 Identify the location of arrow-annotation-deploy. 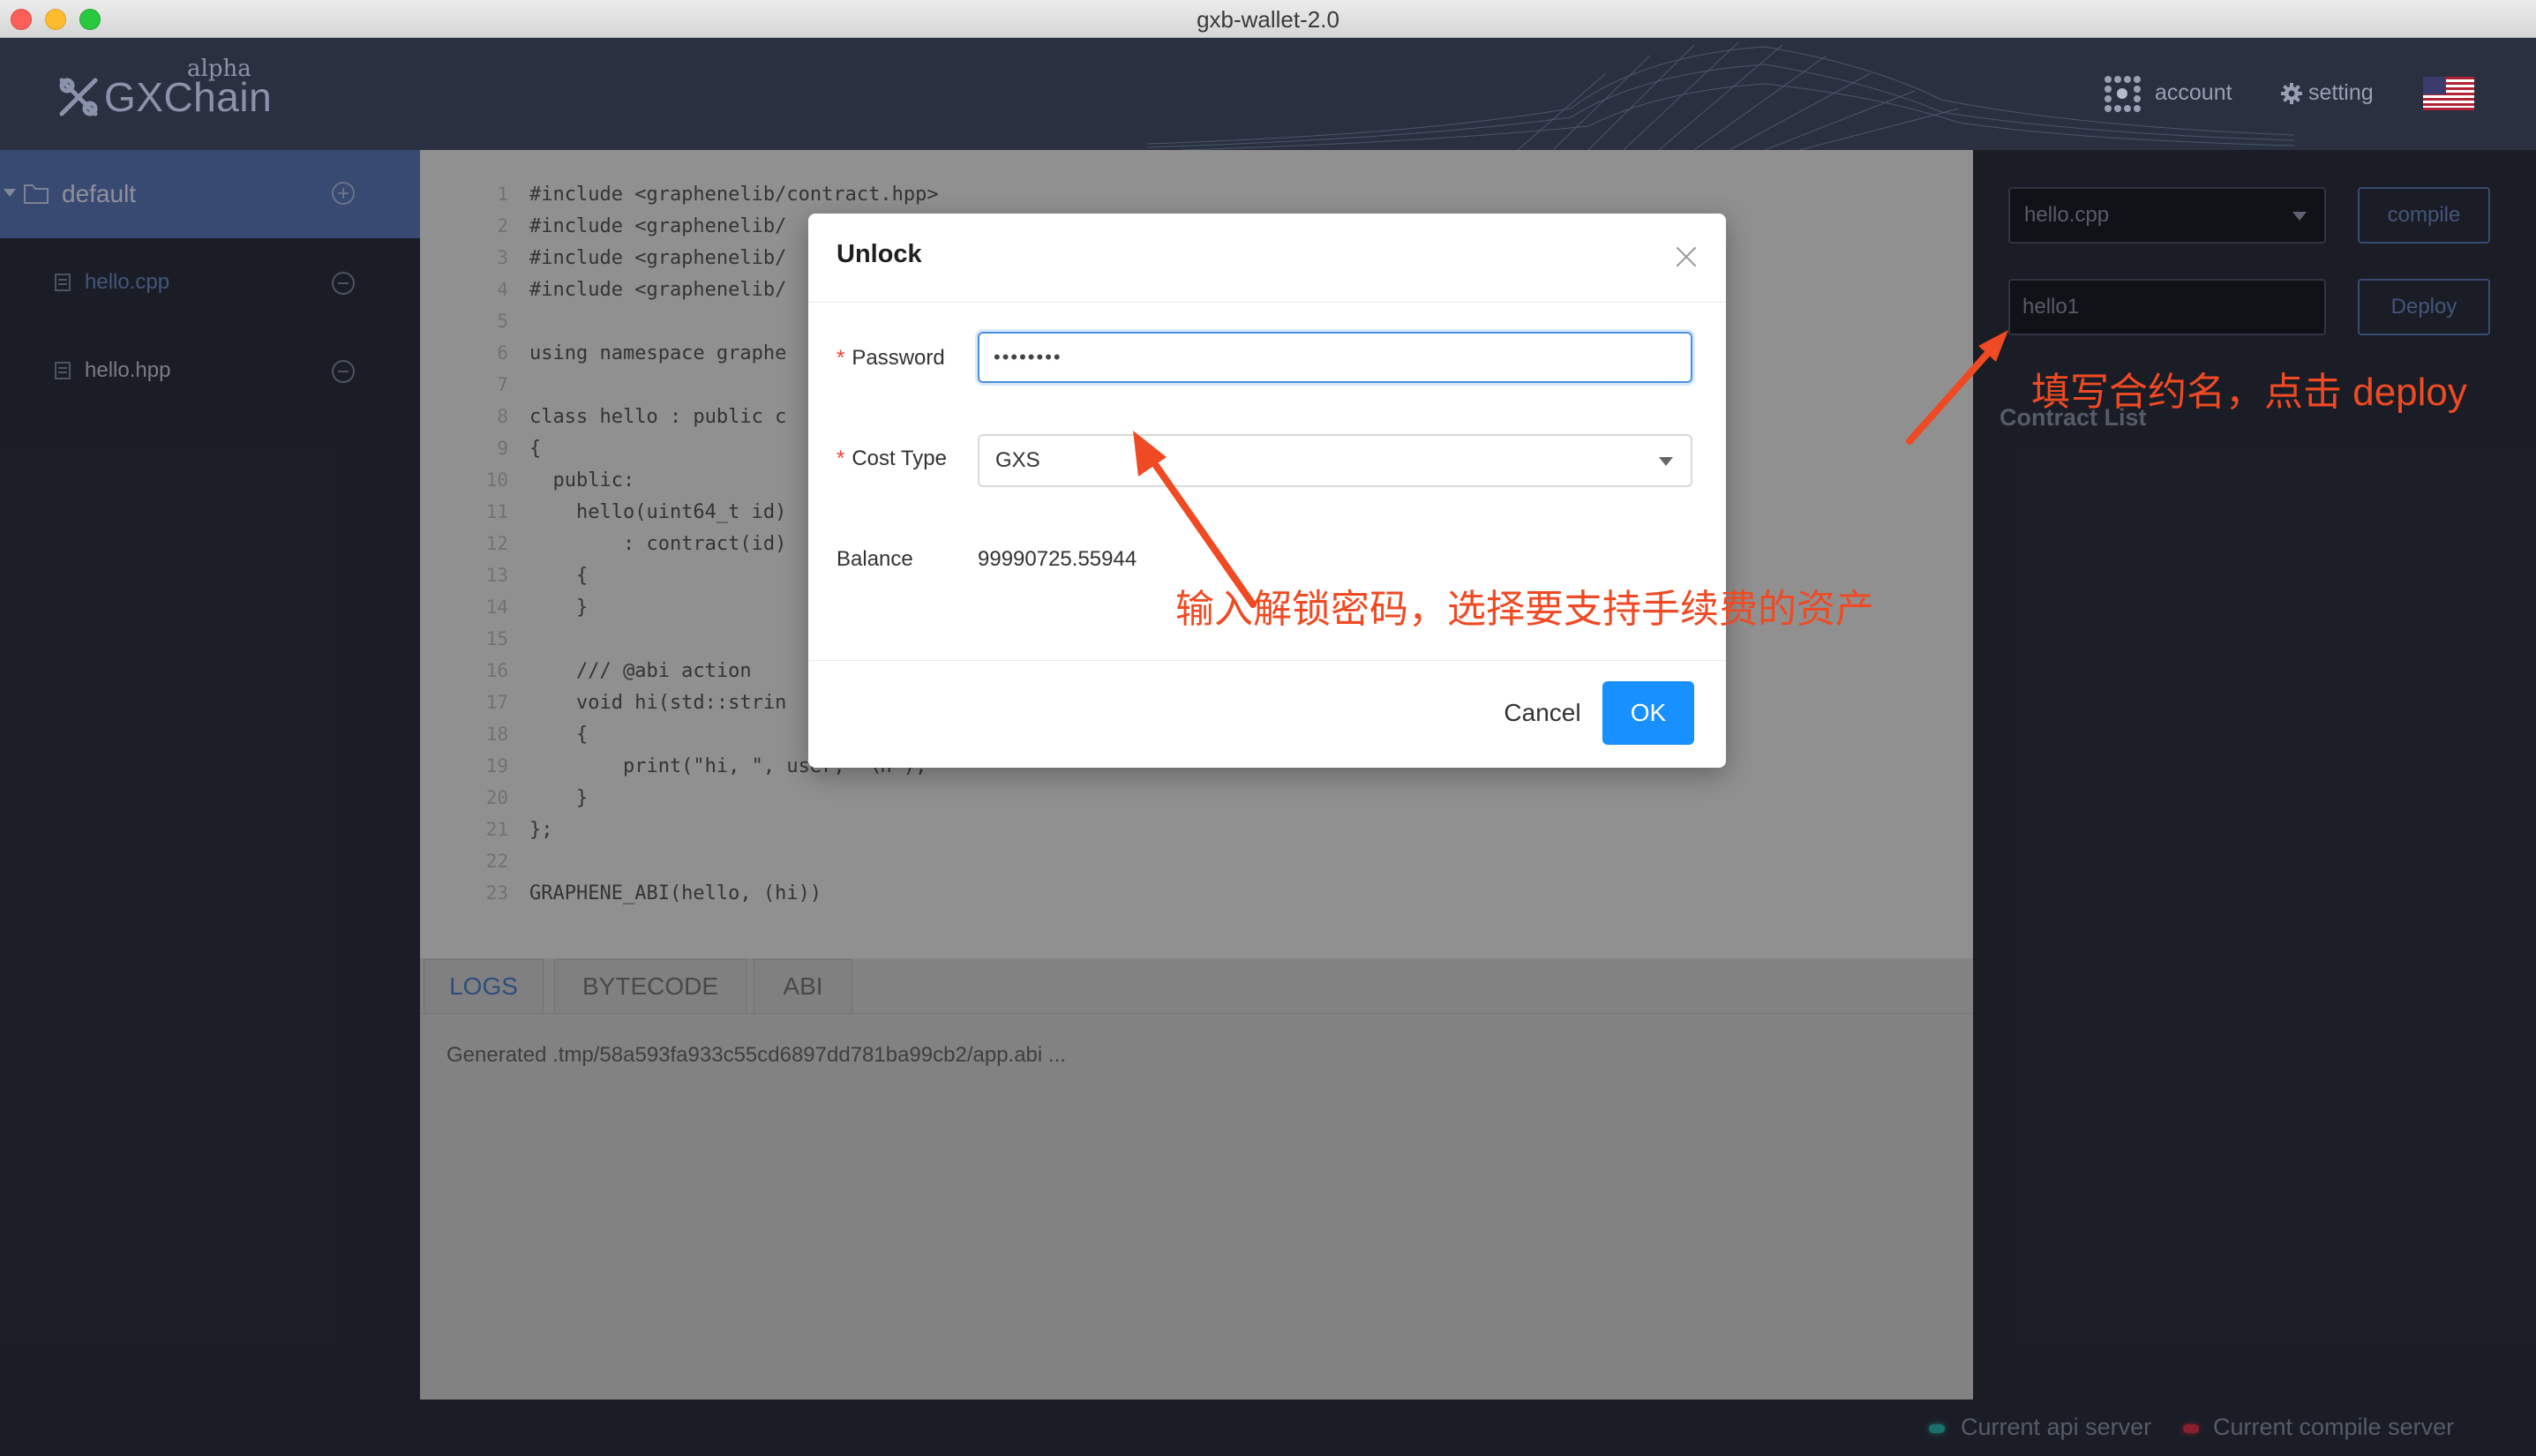
(1957, 387).